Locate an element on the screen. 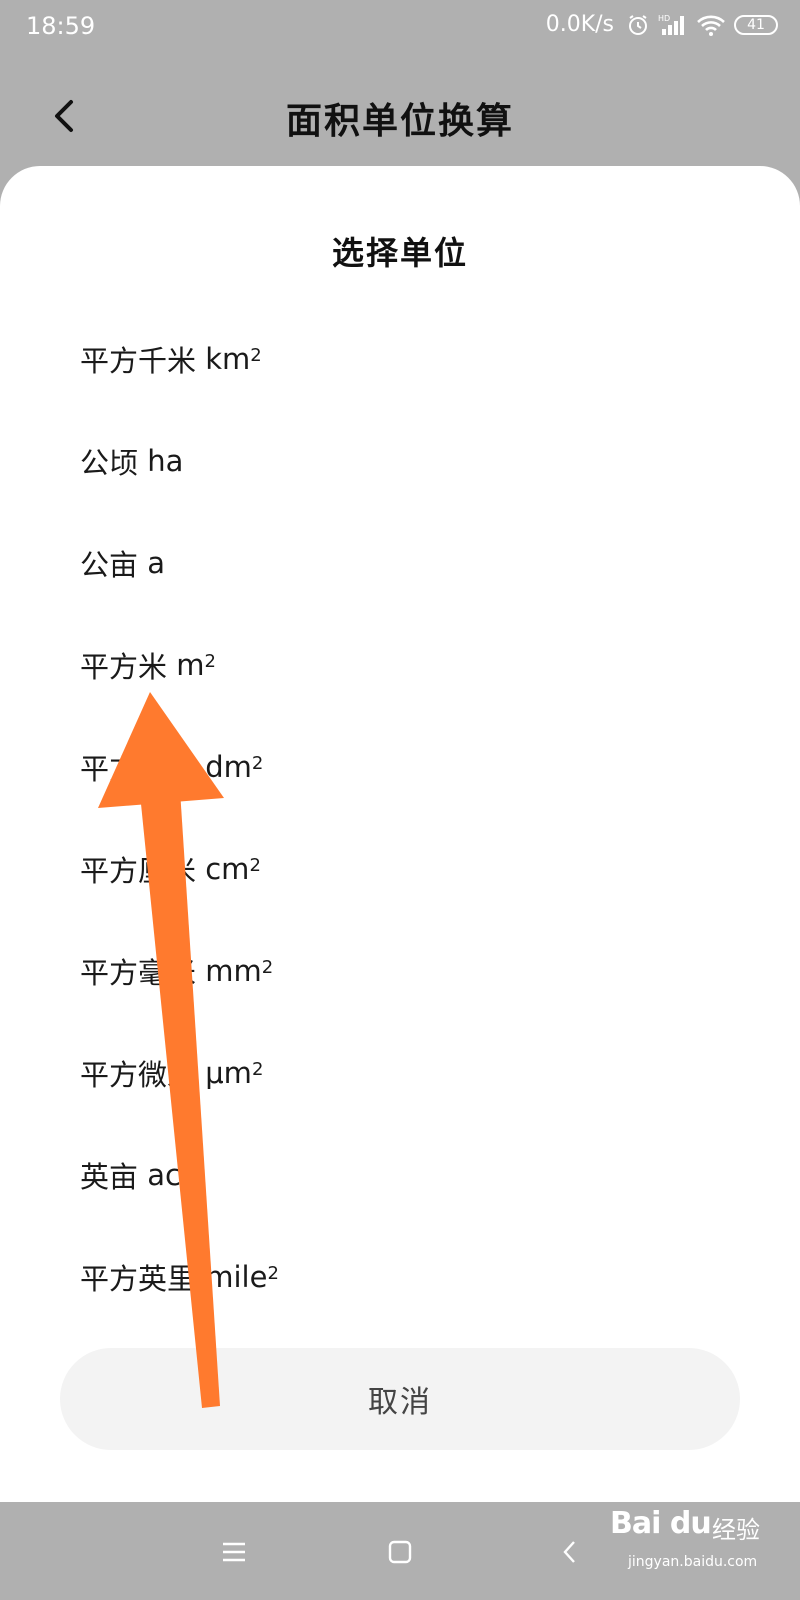 The height and width of the screenshot is (1600, 800). watermark-url: jingyan.baidu.com is located at coordinates (693, 1562).